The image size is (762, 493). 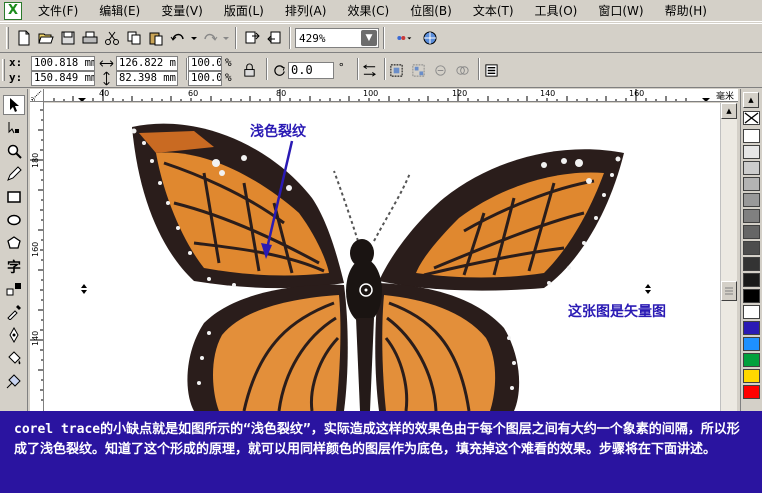 I want to click on rotation-field: 0.0, so click(x=311, y=70).